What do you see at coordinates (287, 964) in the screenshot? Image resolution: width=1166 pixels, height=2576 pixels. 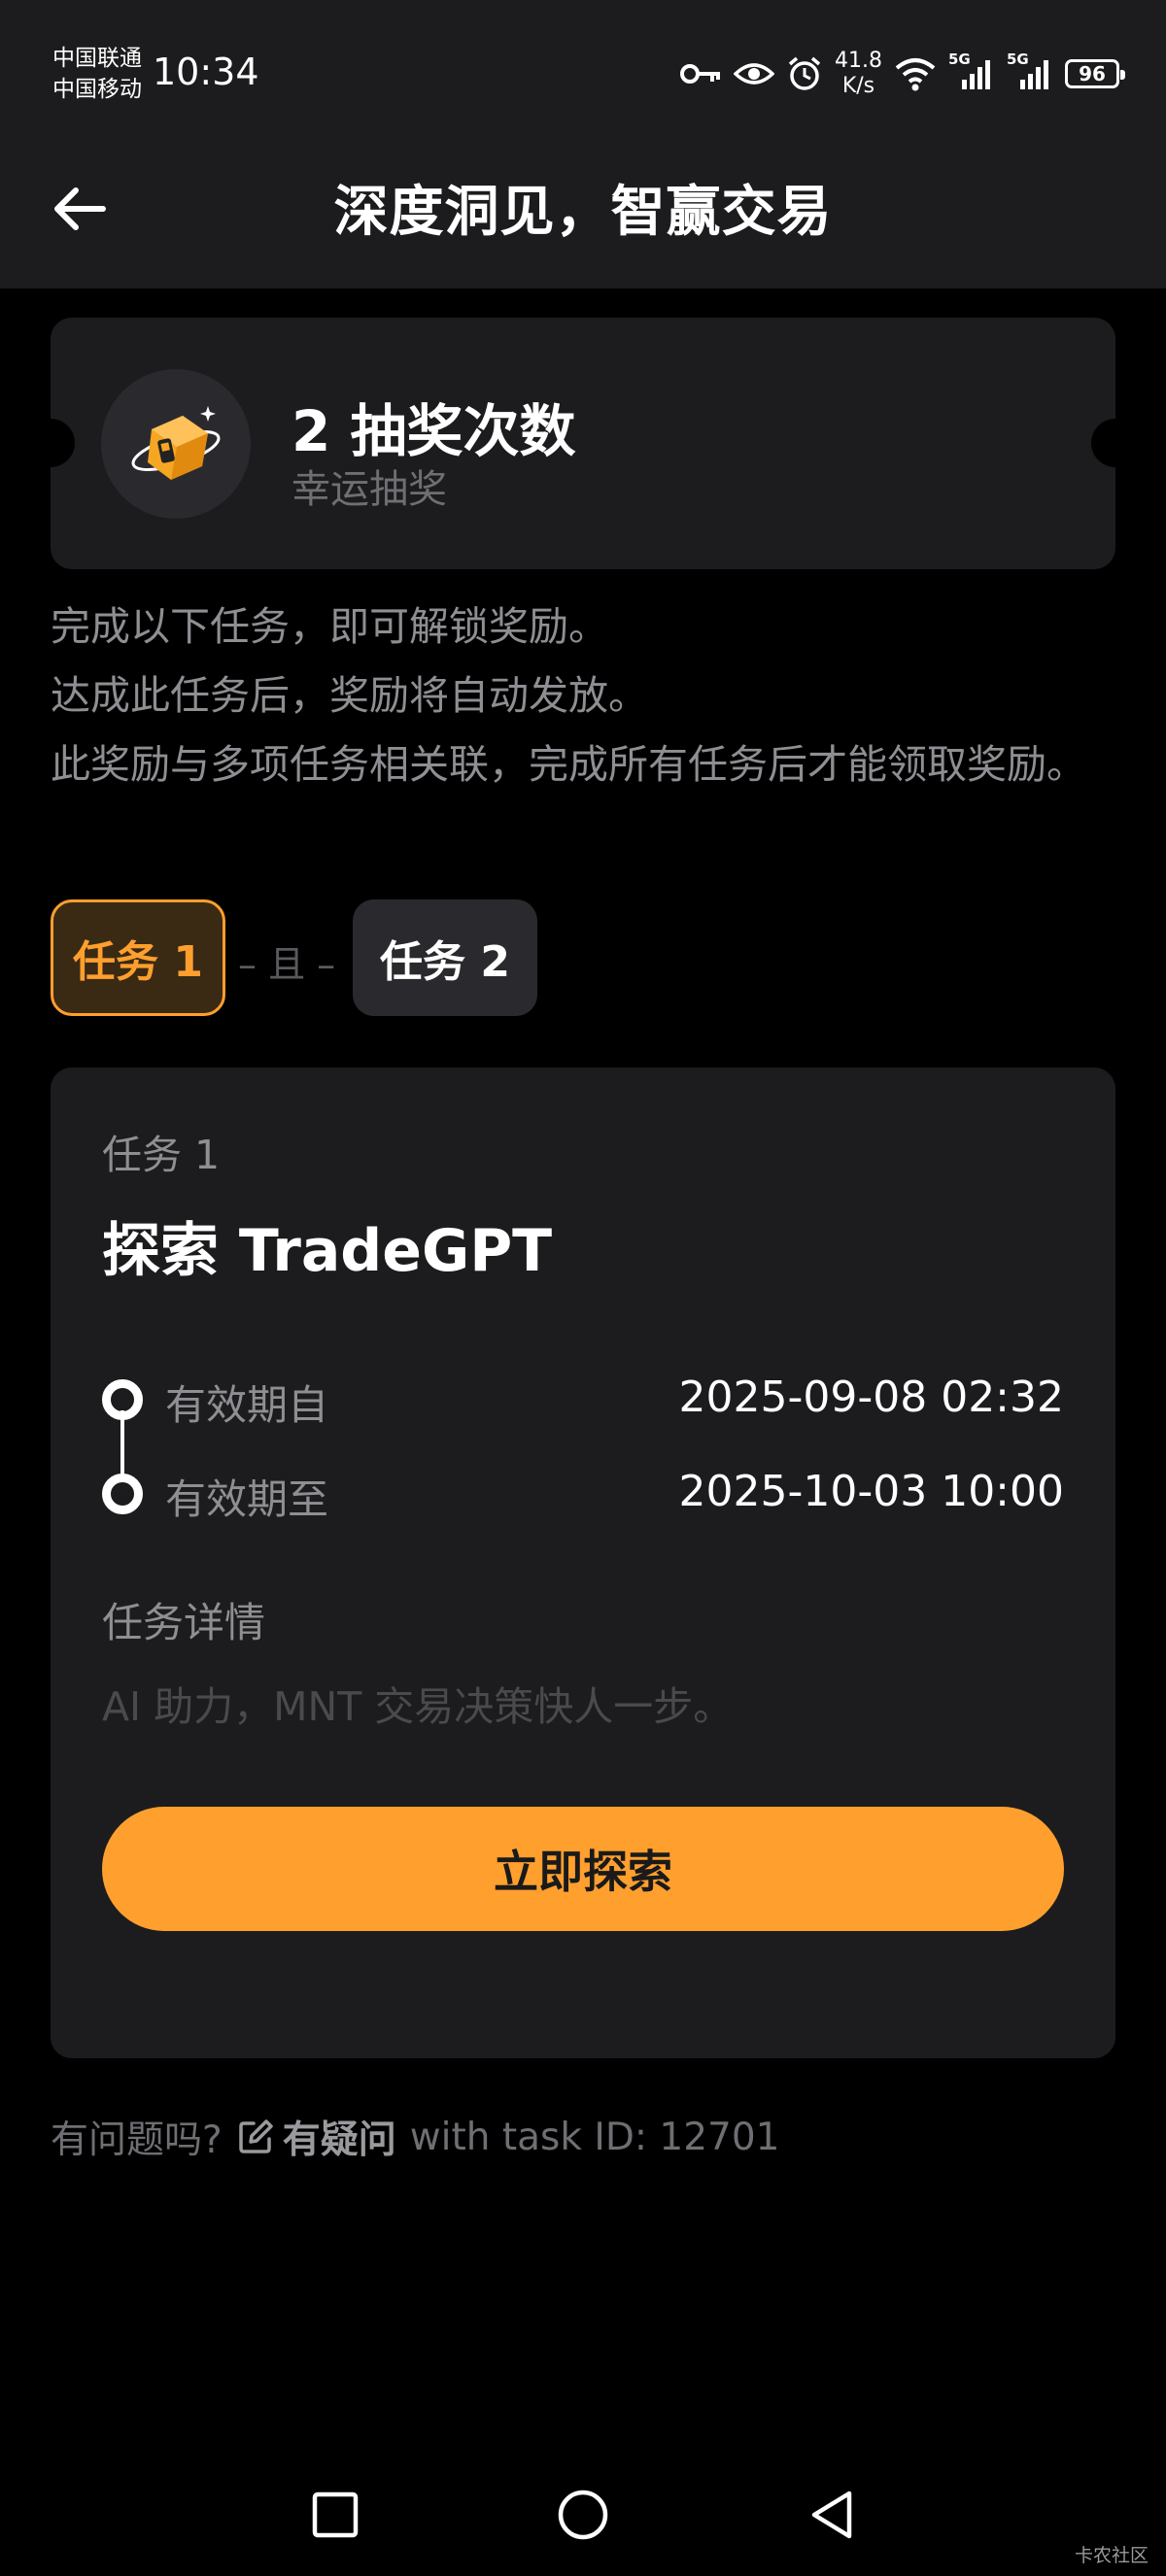 I see `tab-connector: – 且 –` at bounding box center [287, 964].